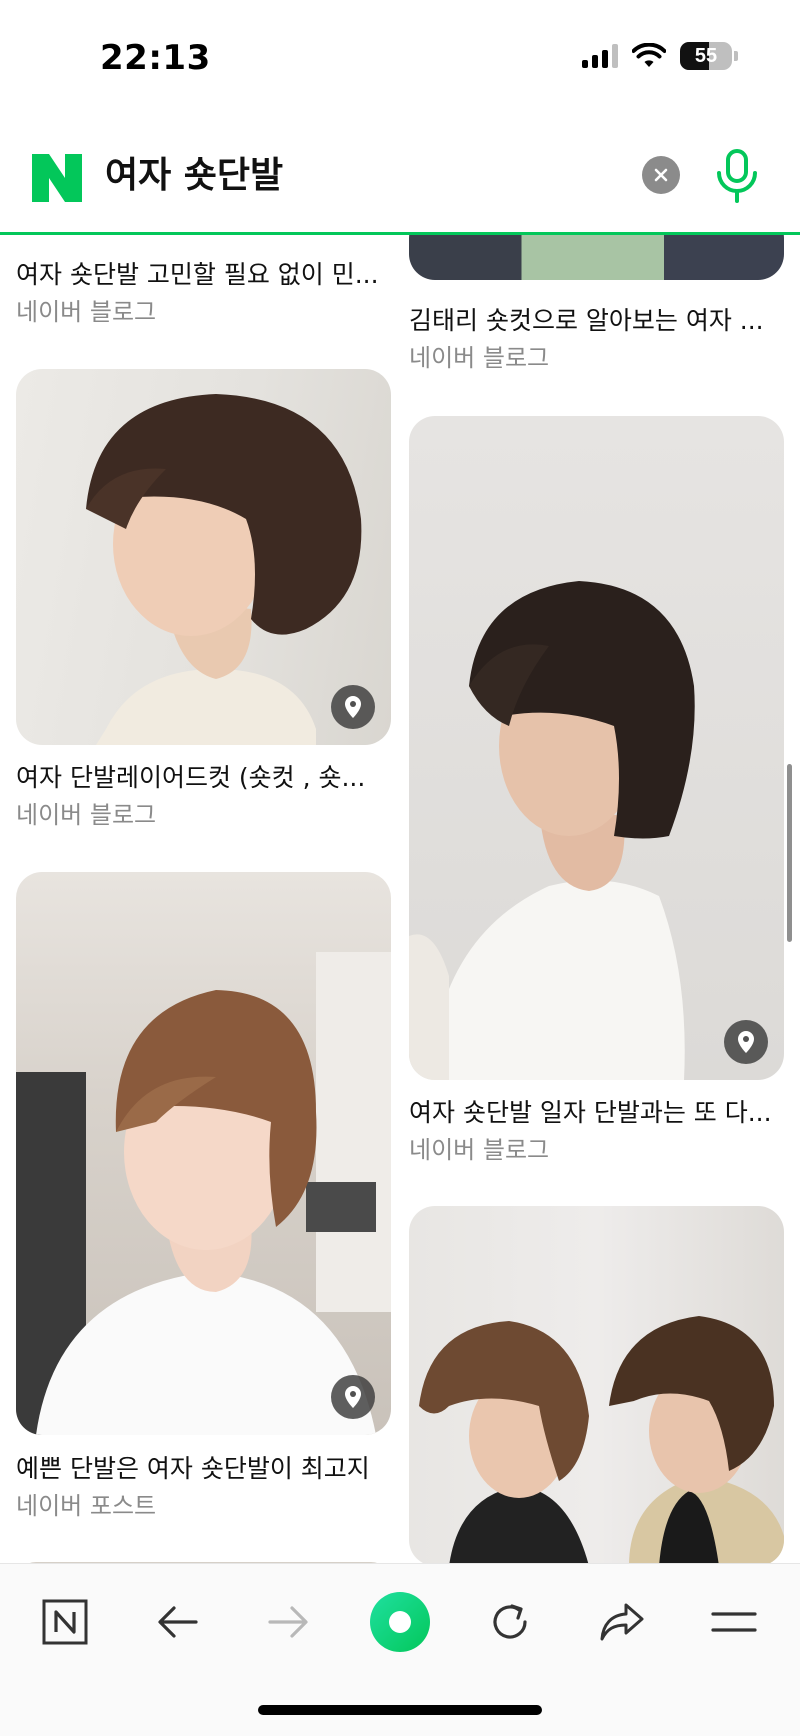 This screenshot has width=800, height=1736. I want to click on result-card, so click(596, 1385).